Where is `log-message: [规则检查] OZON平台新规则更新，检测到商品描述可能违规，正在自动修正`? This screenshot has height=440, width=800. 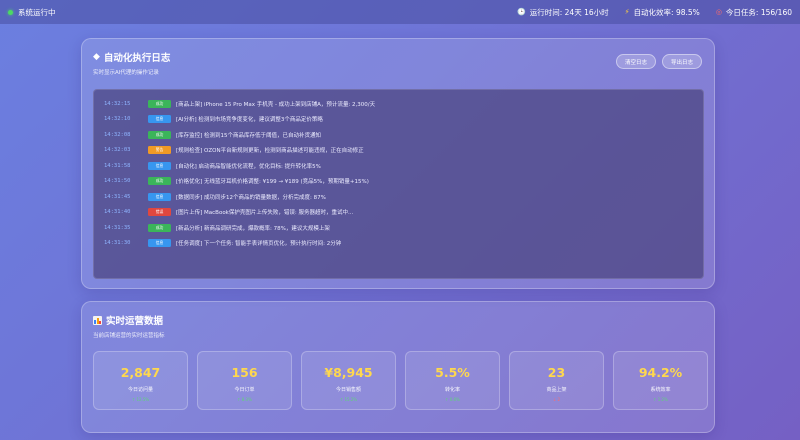
log-message: [规则检查] OZON平台新规则更新，检测到商品描述可能违规，正在自动修正 is located at coordinates (270, 151).